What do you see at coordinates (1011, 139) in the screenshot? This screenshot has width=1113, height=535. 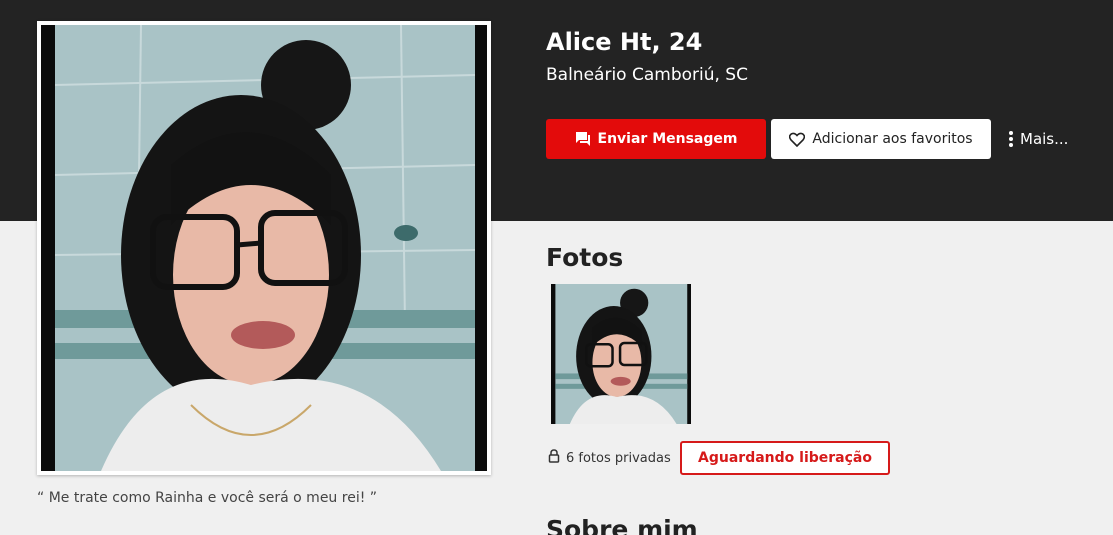 I see `kebab-menu-icon` at bounding box center [1011, 139].